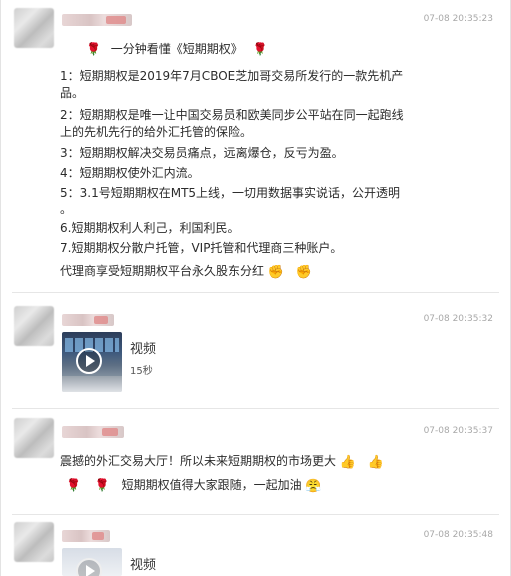 The image size is (511, 576). Describe the element at coordinates (232, 76) in the screenshot. I see `comment-line: 1：短期期权是2019年7月CBOE芝加哥交易所发行的一款先机产` at that location.